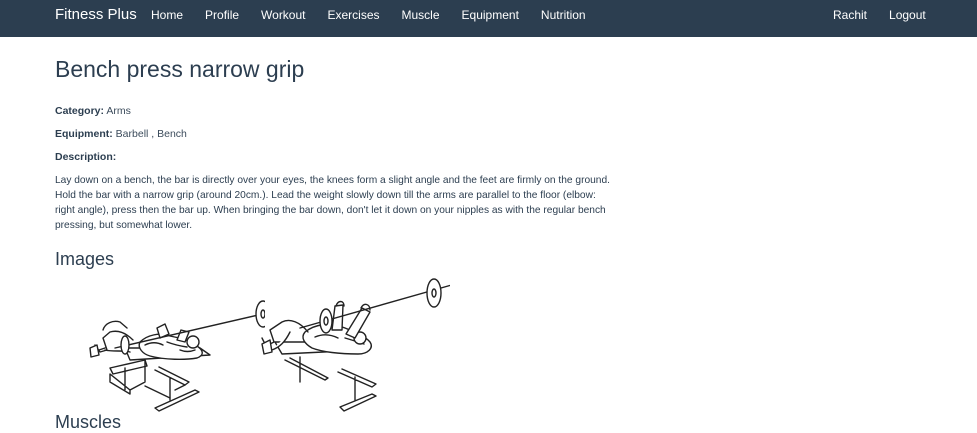 This screenshot has height=433, width=977. Describe the element at coordinates (358, 344) in the screenshot. I see `exercise-image-end` at that location.